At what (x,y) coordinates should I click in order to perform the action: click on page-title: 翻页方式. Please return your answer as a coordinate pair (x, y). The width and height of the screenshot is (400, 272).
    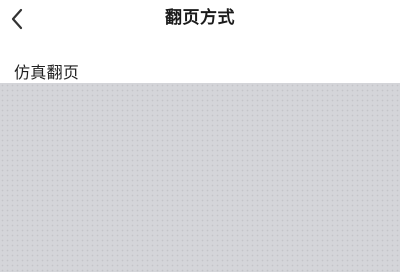
    Looking at the image, I should click on (200, 18).